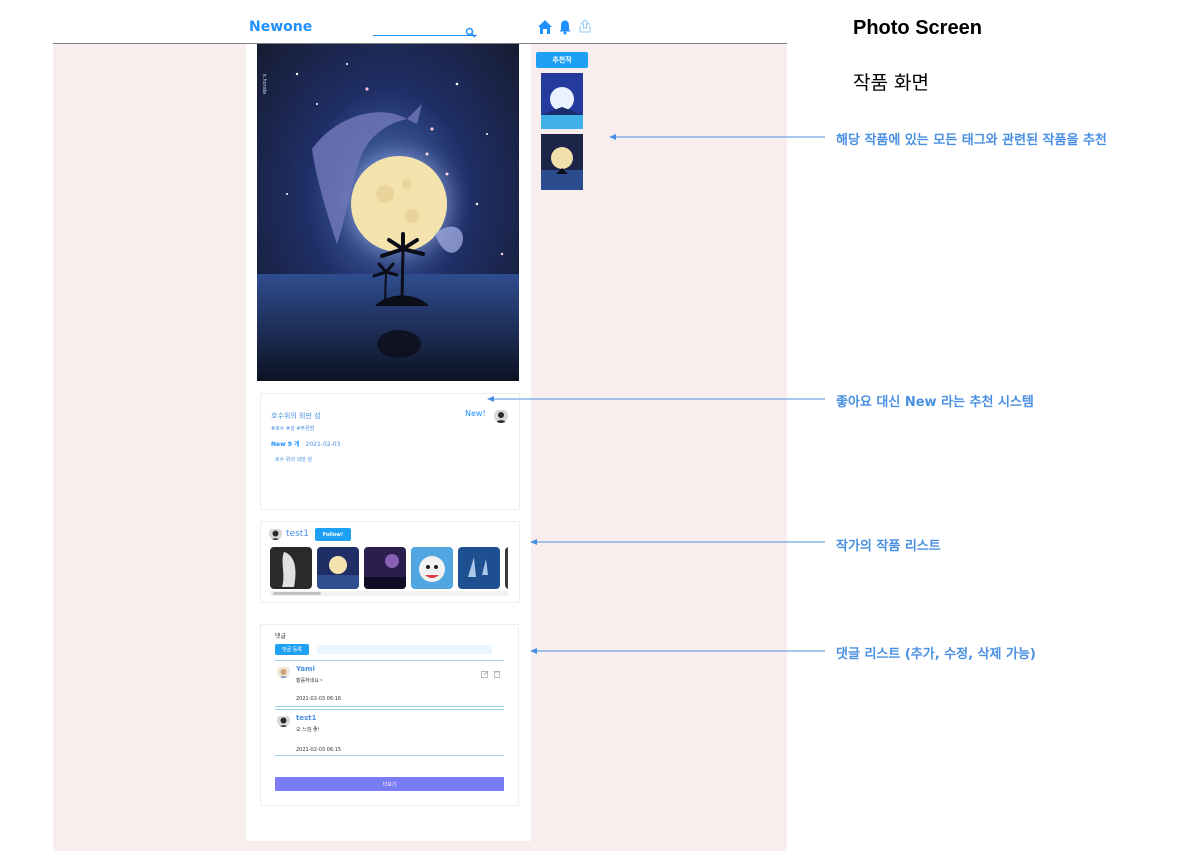 The width and height of the screenshot is (1177, 851). I want to click on new-count-label: New 9 개, so click(285, 444).